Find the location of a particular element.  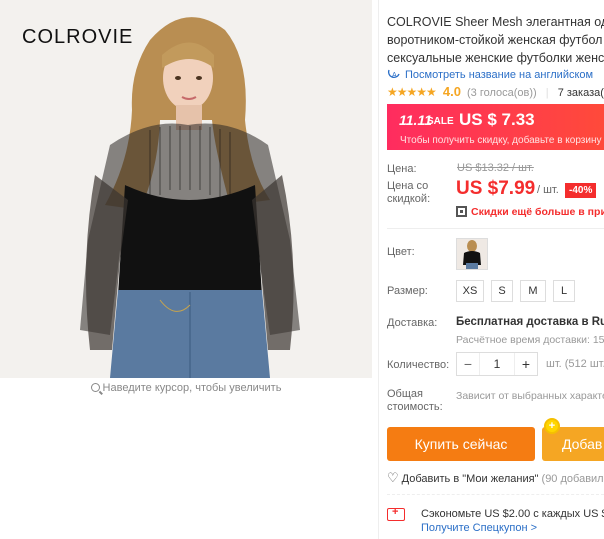

qr-code-icon is located at coordinates (461, 211).